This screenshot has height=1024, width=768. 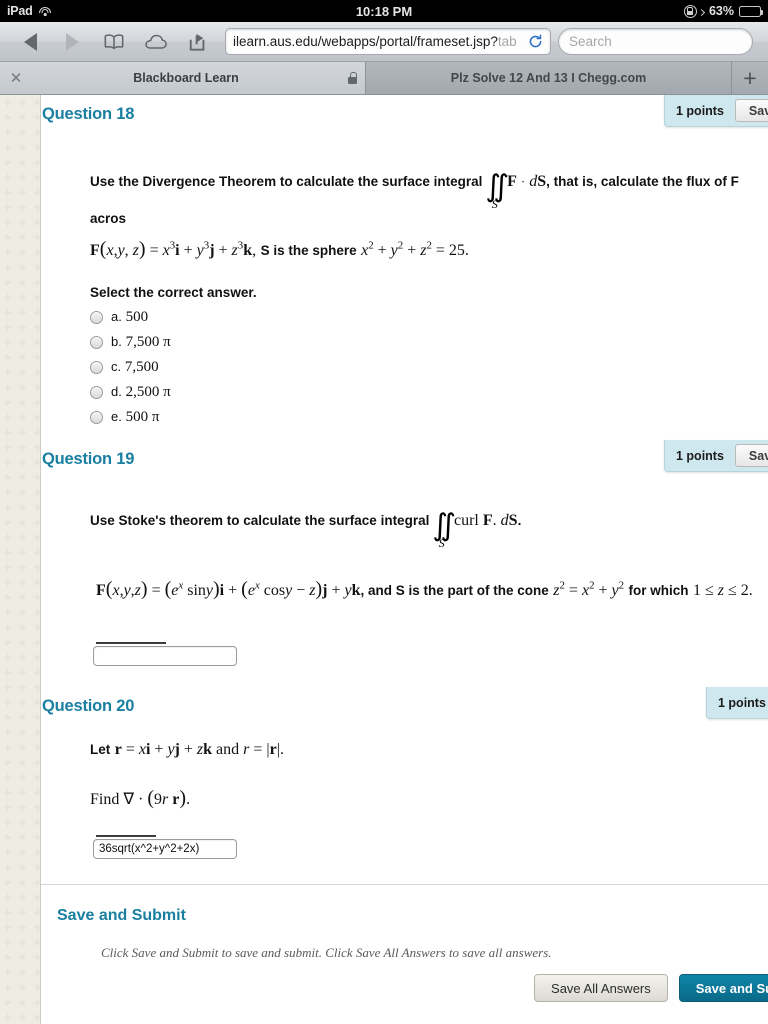 What do you see at coordinates (353, 78) in the screenshot?
I see `lock-icon` at bounding box center [353, 78].